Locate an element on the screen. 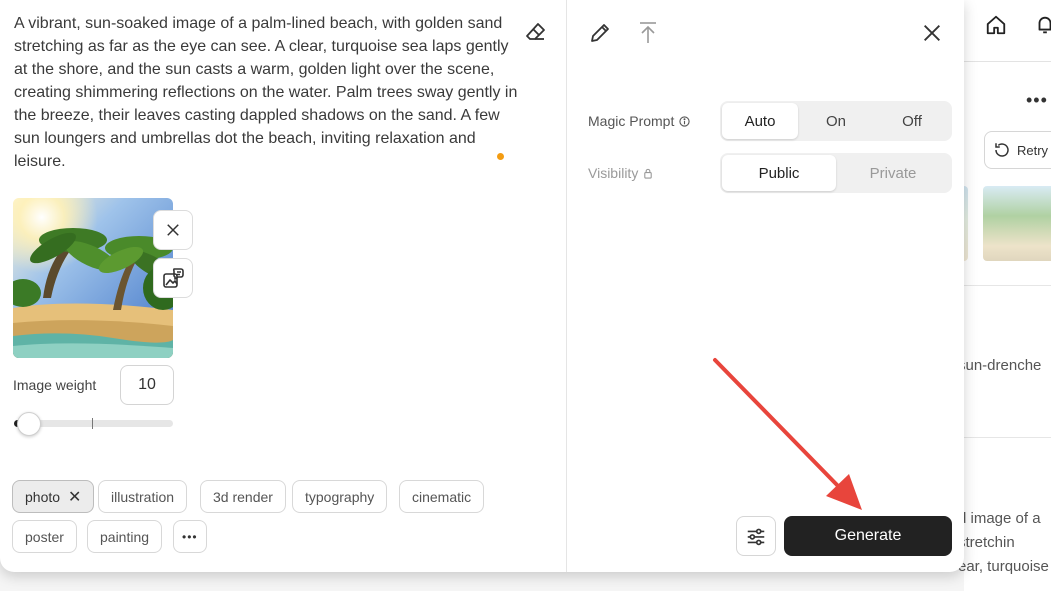  image-describe-icon is located at coordinates (173, 278).